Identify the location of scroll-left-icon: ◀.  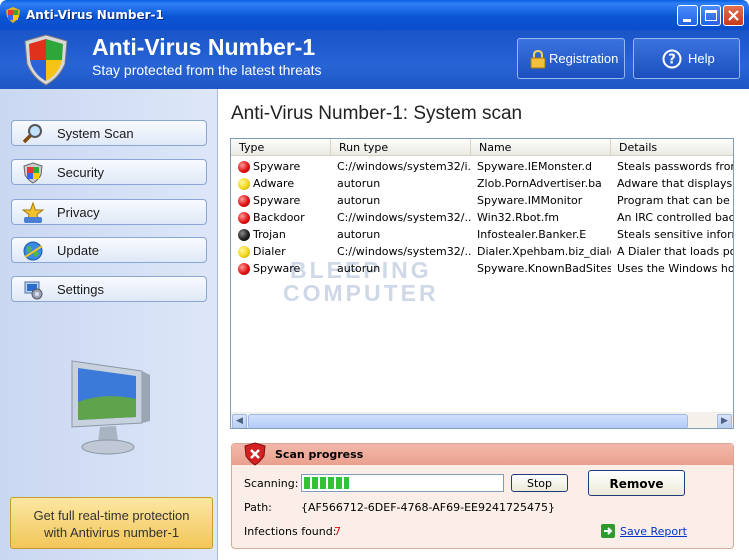
(239, 421).